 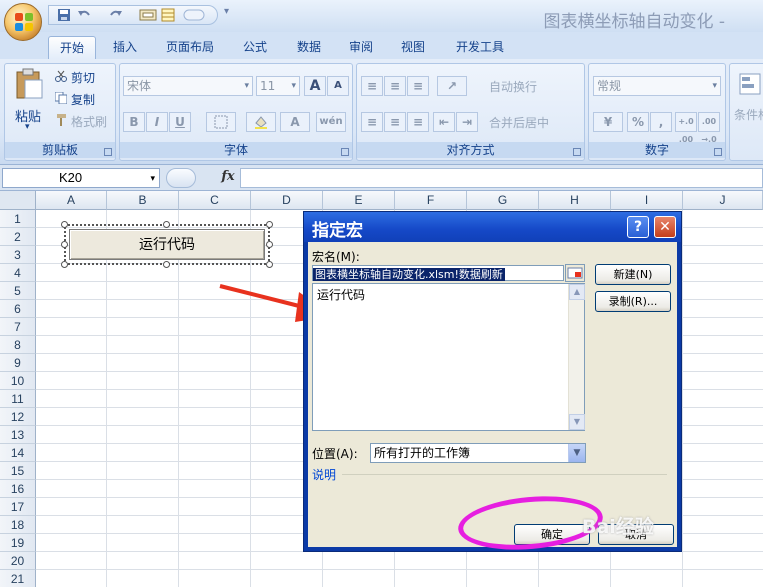 I want to click on align-center-icon: ≡, so click(x=395, y=122).